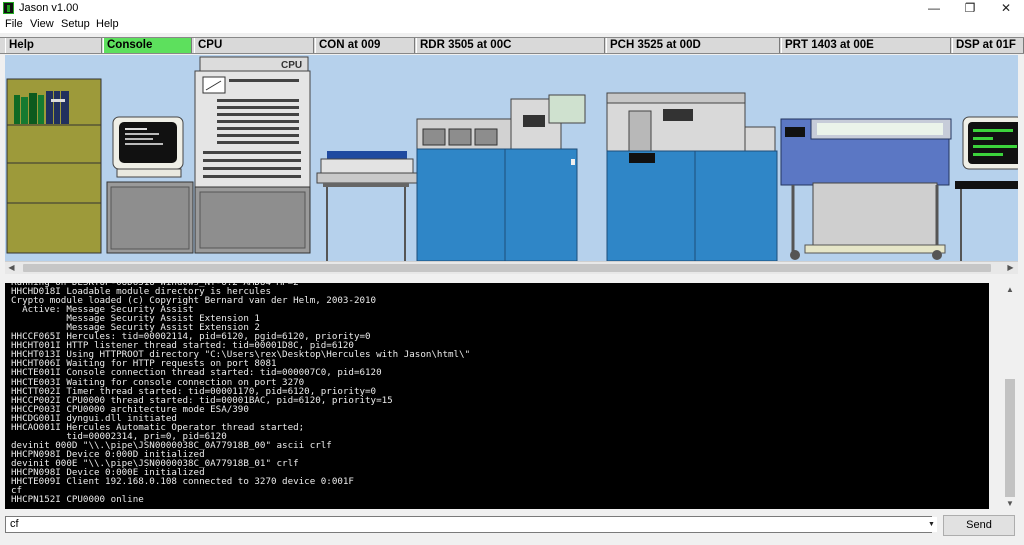 Image resolution: width=1024 pixels, height=545 pixels. What do you see at coordinates (693, 45) in the screenshot?
I see `device-tab-punch: PCH 3525 at 00D` at bounding box center [693, 45].